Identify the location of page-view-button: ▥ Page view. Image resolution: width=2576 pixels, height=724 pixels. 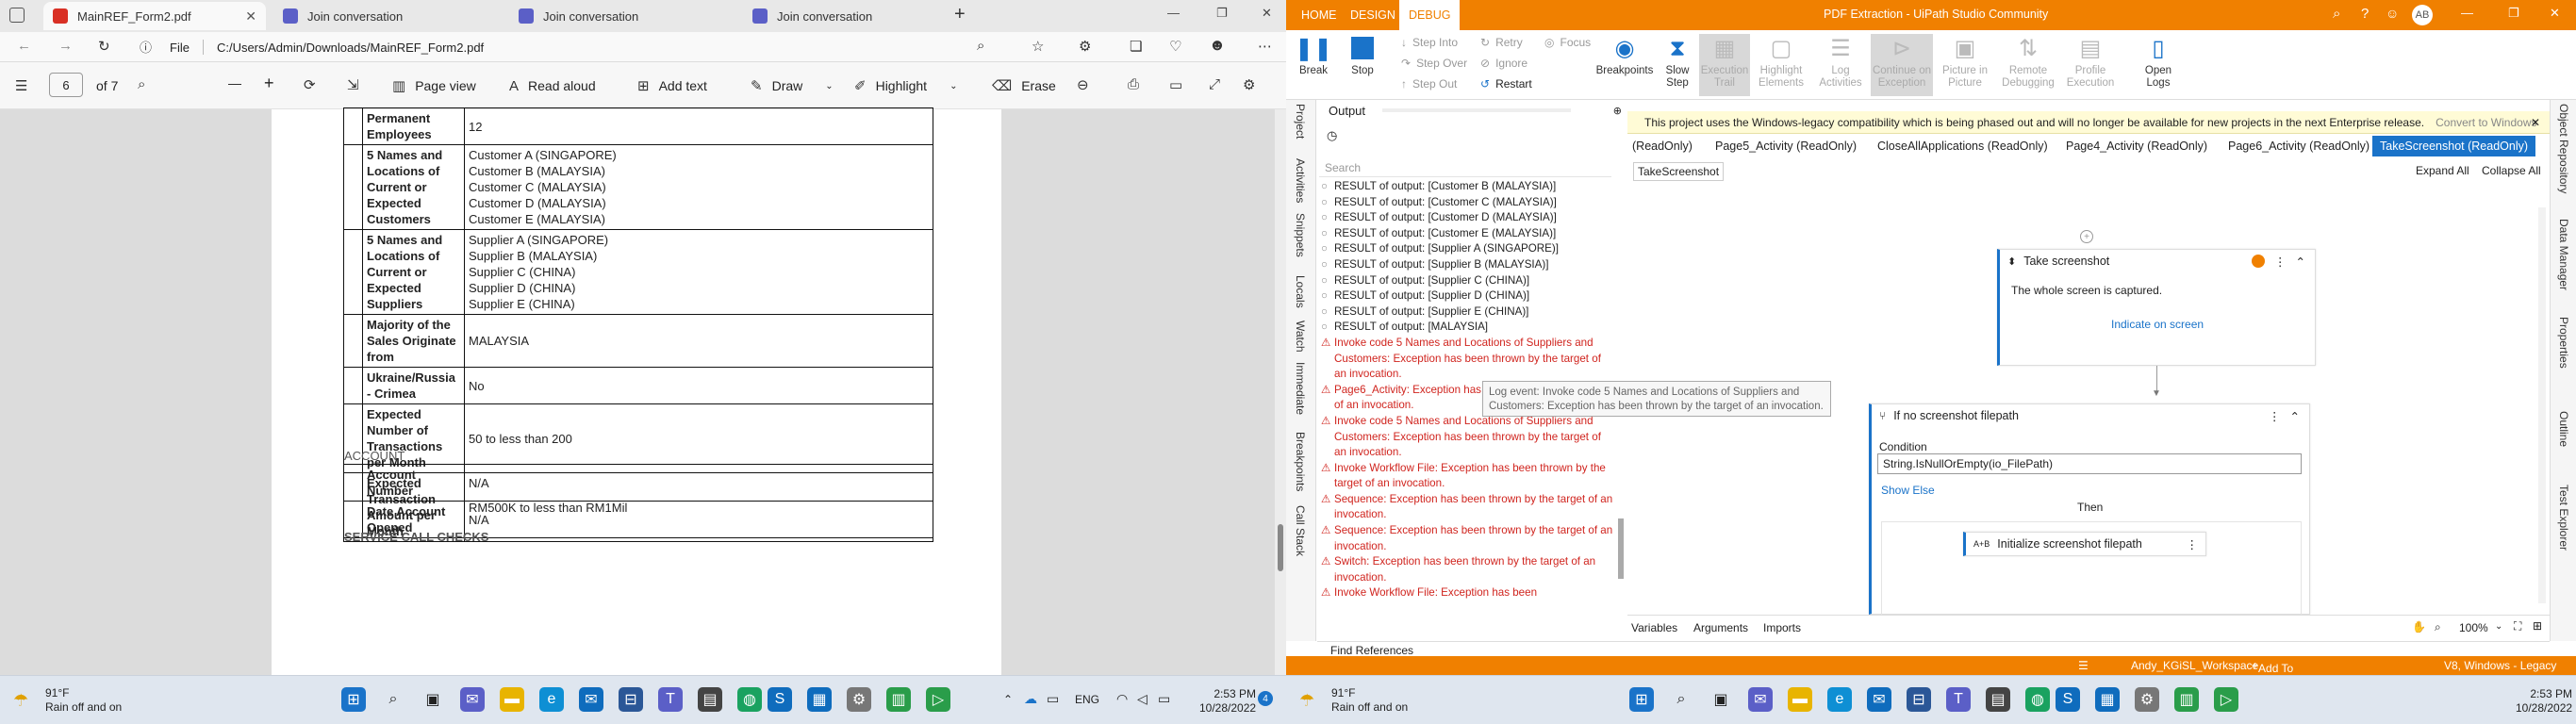
(434, 85).